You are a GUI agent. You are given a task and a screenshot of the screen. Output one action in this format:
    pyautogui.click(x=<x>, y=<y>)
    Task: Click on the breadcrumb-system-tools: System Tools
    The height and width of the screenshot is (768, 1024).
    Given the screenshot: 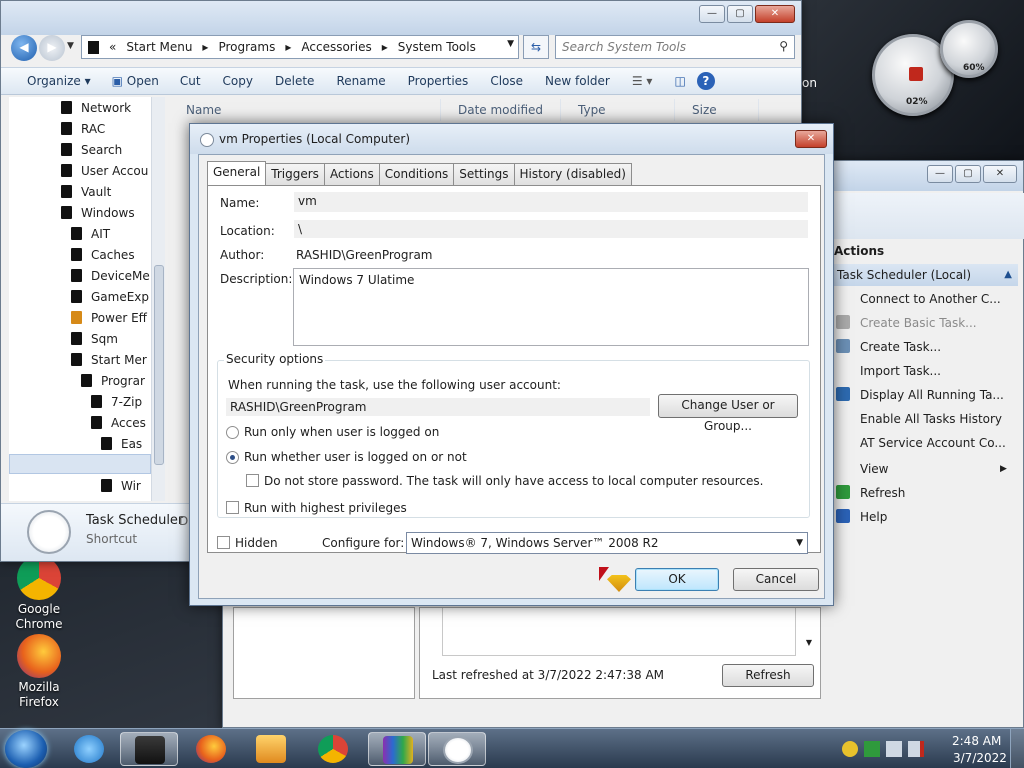 What is the action you would take?
    pyautogui.click(x=437, y=47)
    